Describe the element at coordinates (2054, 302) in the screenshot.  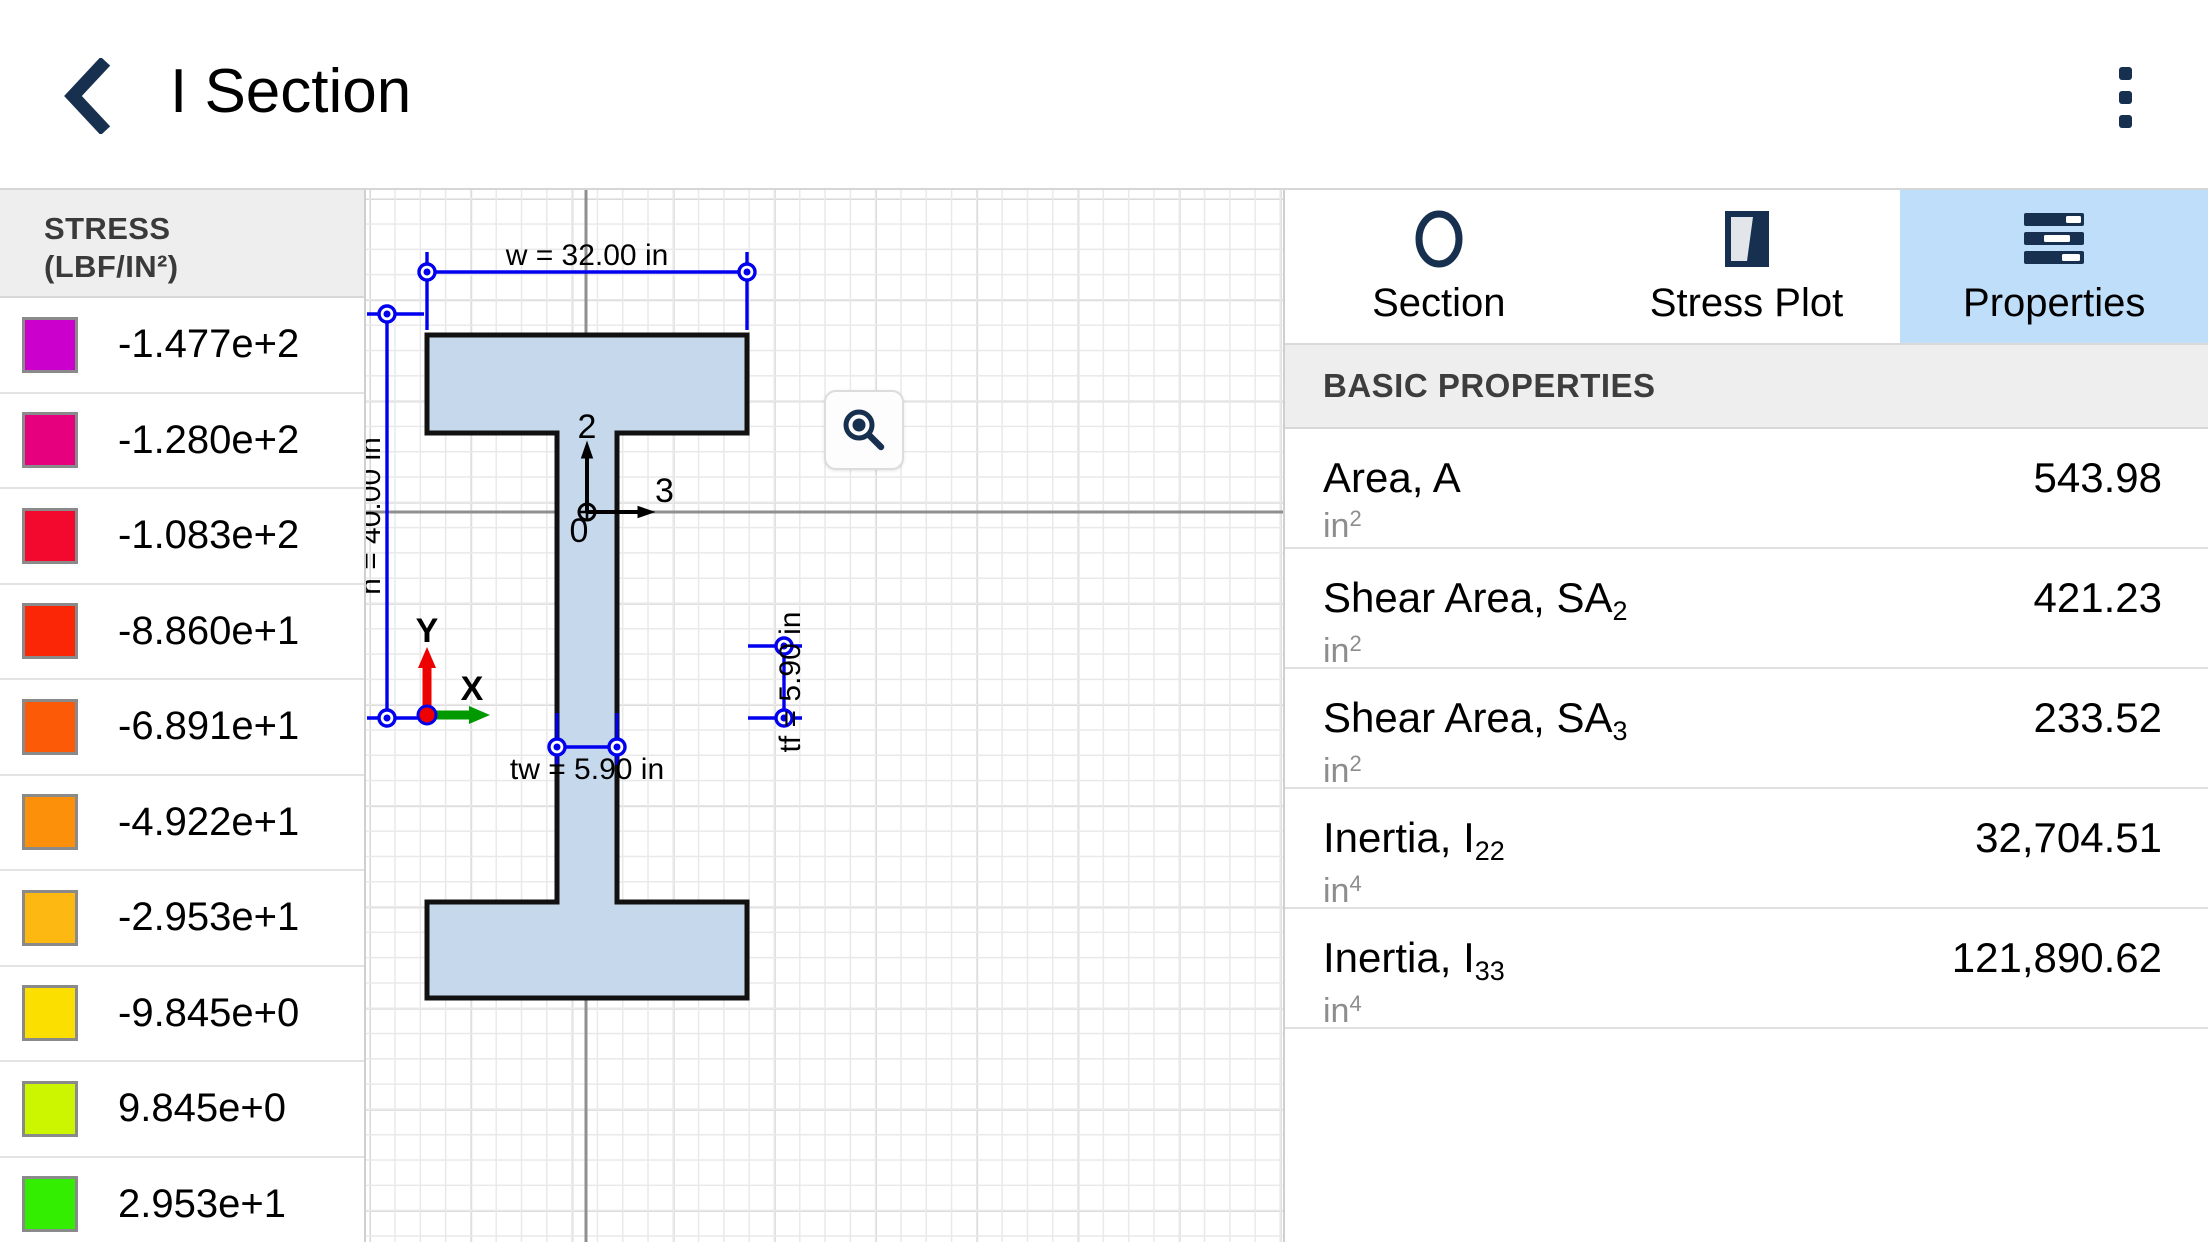
I see `tab-label: Properties` at that location.